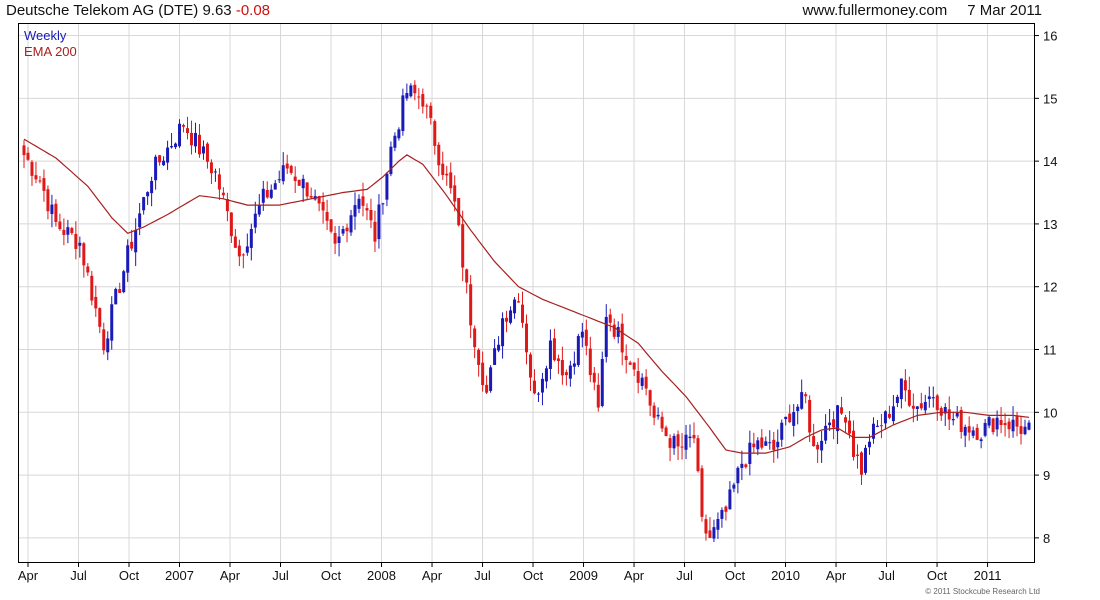 This screenshot has height=600, width=1100. Describe the element at coordinates (785, 575) in the screenshot. I see `x-tick-label: 2010` at that location.